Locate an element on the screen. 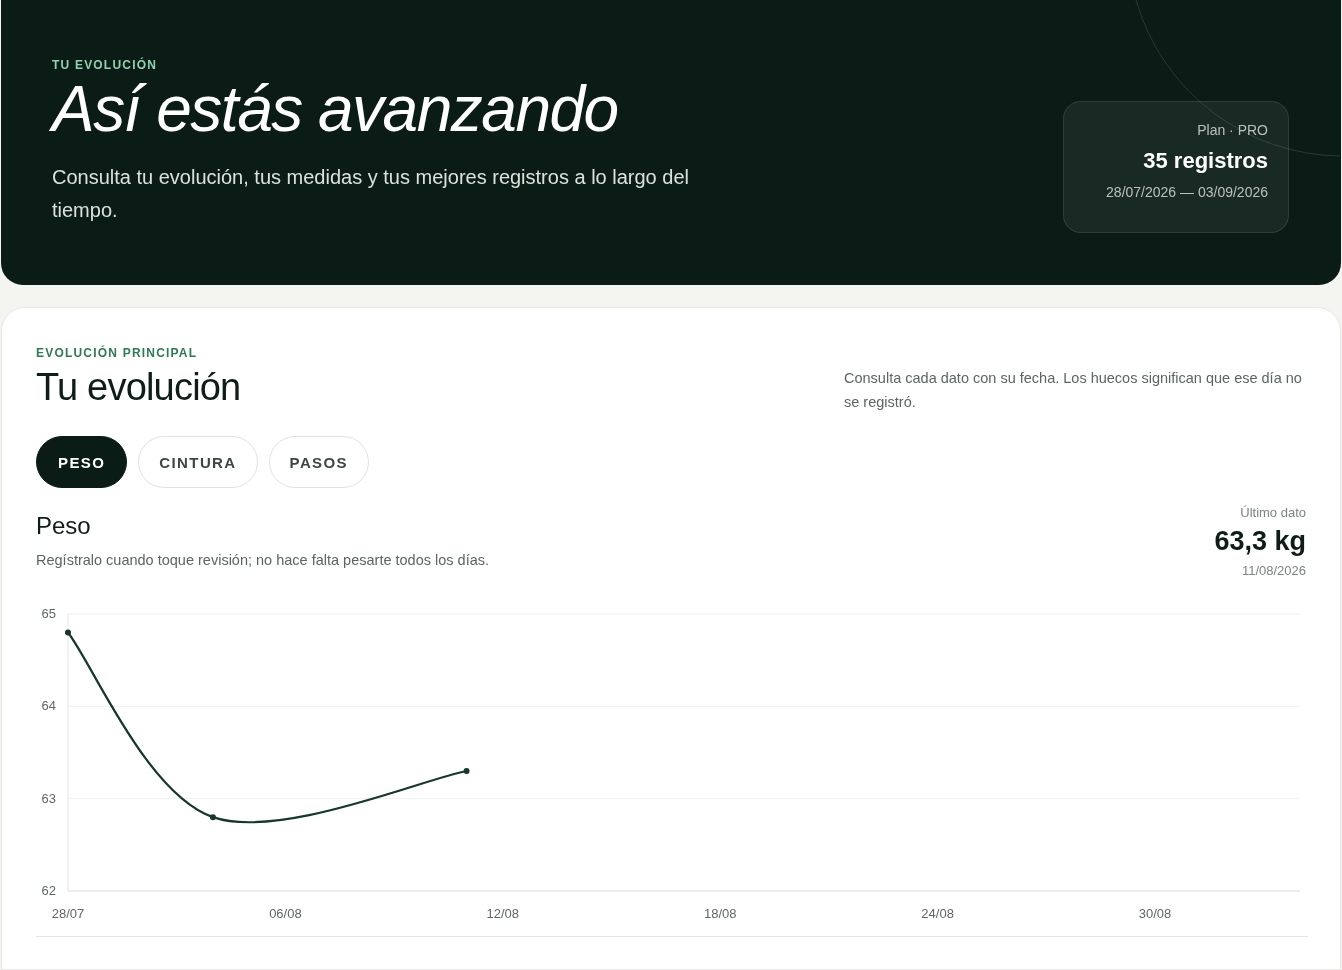 This screenshot has width=1342, height=970. y-tick-label: 65 is located at coordinates (48, 613).